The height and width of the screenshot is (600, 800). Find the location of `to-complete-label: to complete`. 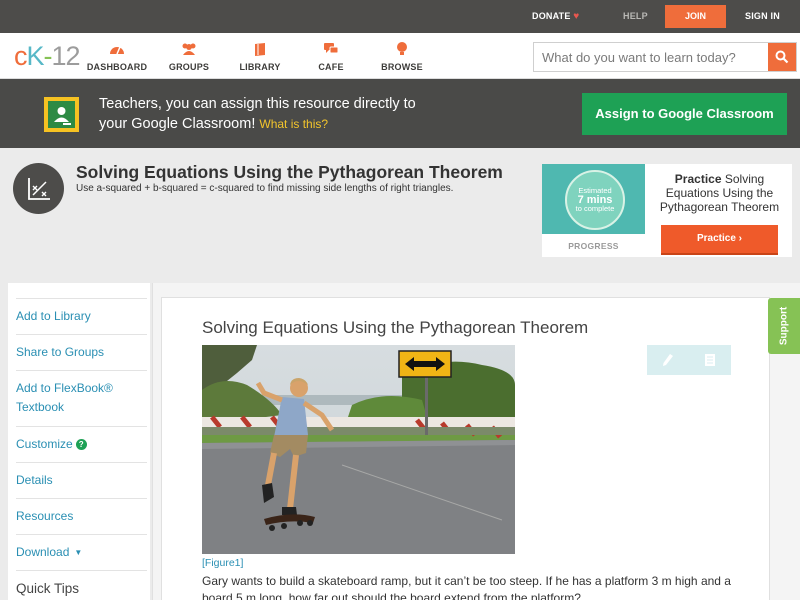

to-complete-label: to complete is located at coordinates (595, 208).